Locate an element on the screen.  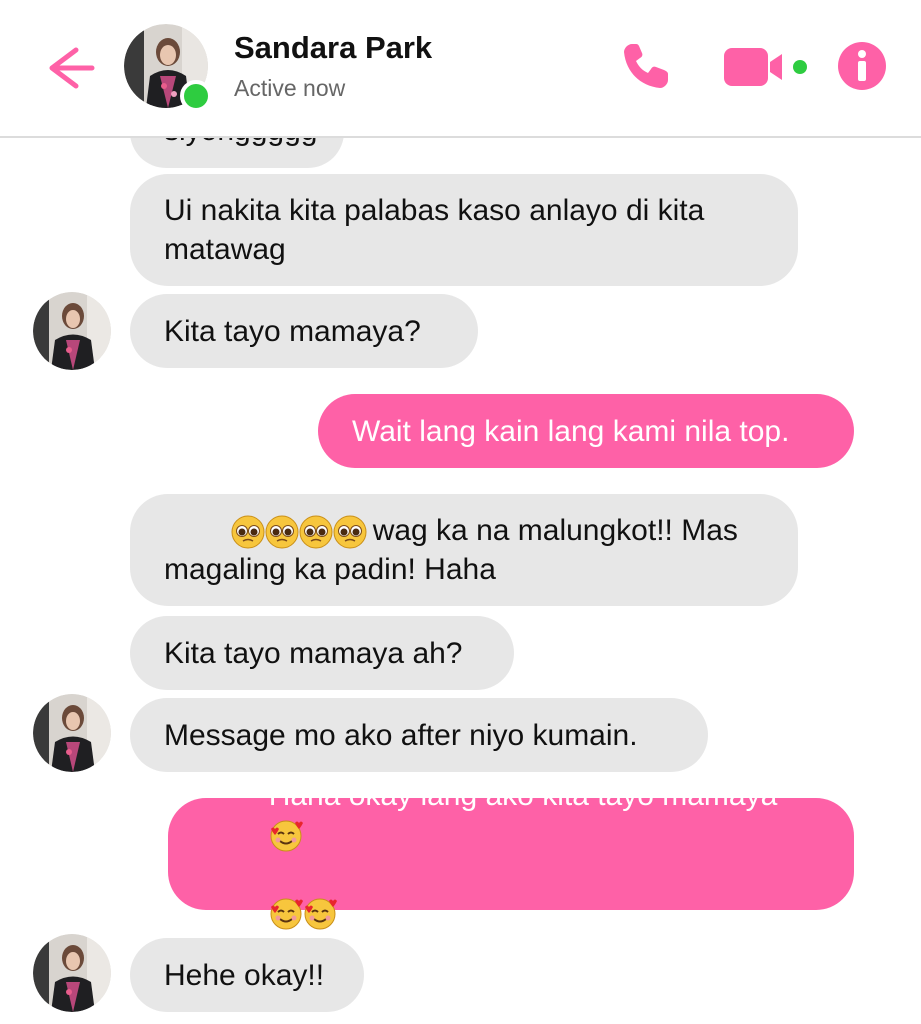
call-button is located at coordinates (646, 66).